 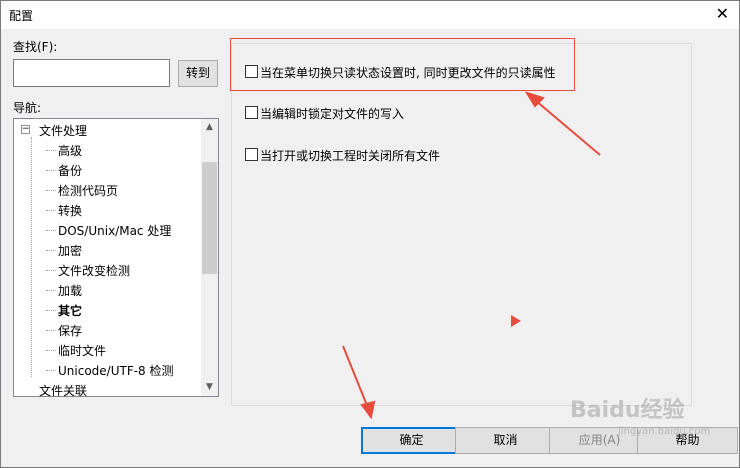 What do you see at coordinates (359, 382) in the screenshot?
I see `annotation-arrow-bottom` at bounding box center [359, 382].